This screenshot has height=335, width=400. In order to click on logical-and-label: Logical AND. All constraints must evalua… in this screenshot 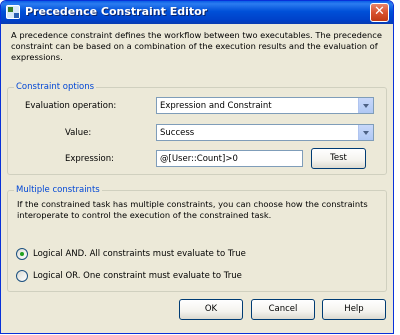, I will do `click(139, 254)`.